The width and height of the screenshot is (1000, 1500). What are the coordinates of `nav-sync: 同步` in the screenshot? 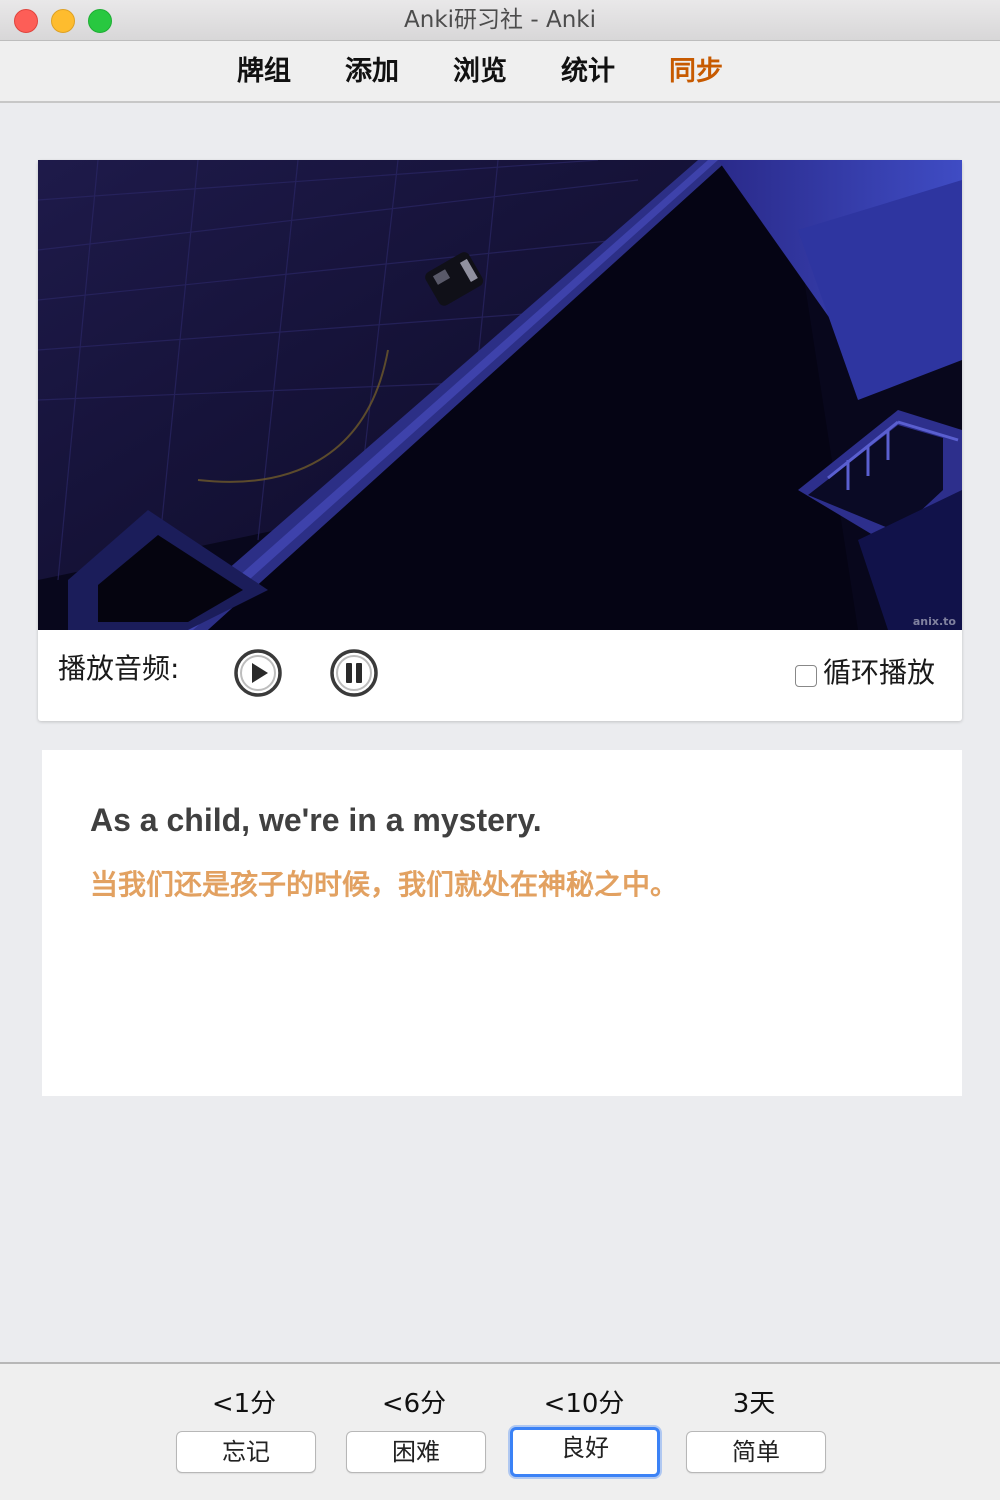 It's located at (696, 72).